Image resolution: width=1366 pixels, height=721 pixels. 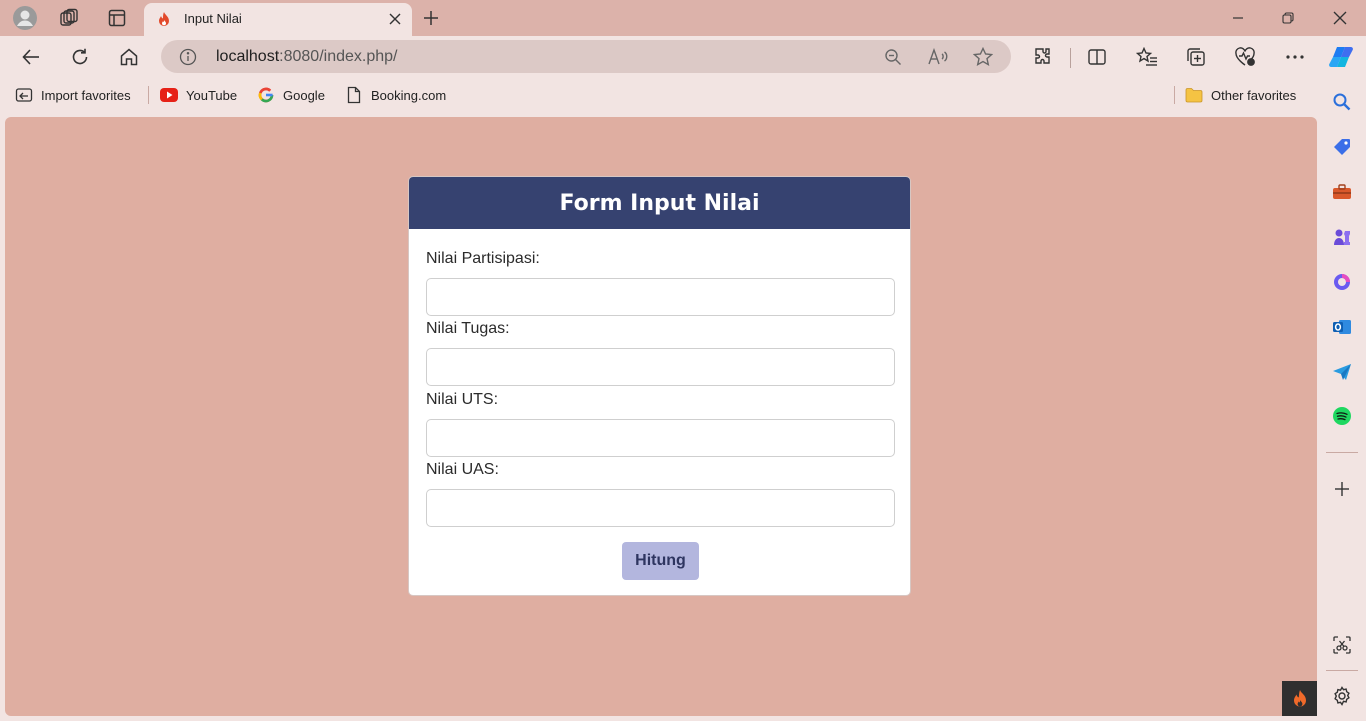 What do you see at coordinates (1342, 416) in the screenshot?
I see `spotify-icon` at bounding box center [1342, 416].